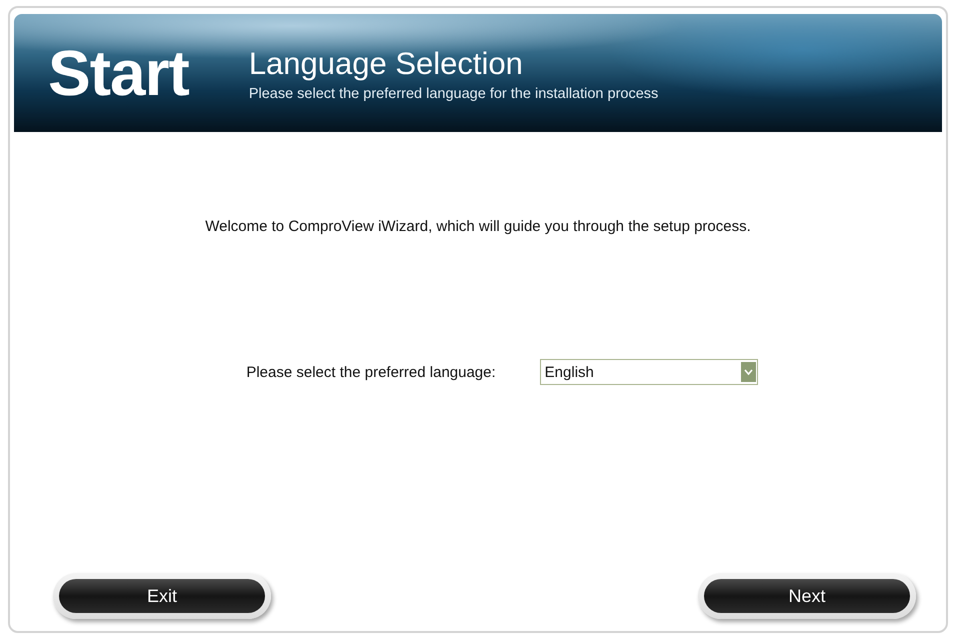  What do you see at coordinates (118, 73) in the screenshot?
I see `logo-text: Start` at bounding box center [118, 73].